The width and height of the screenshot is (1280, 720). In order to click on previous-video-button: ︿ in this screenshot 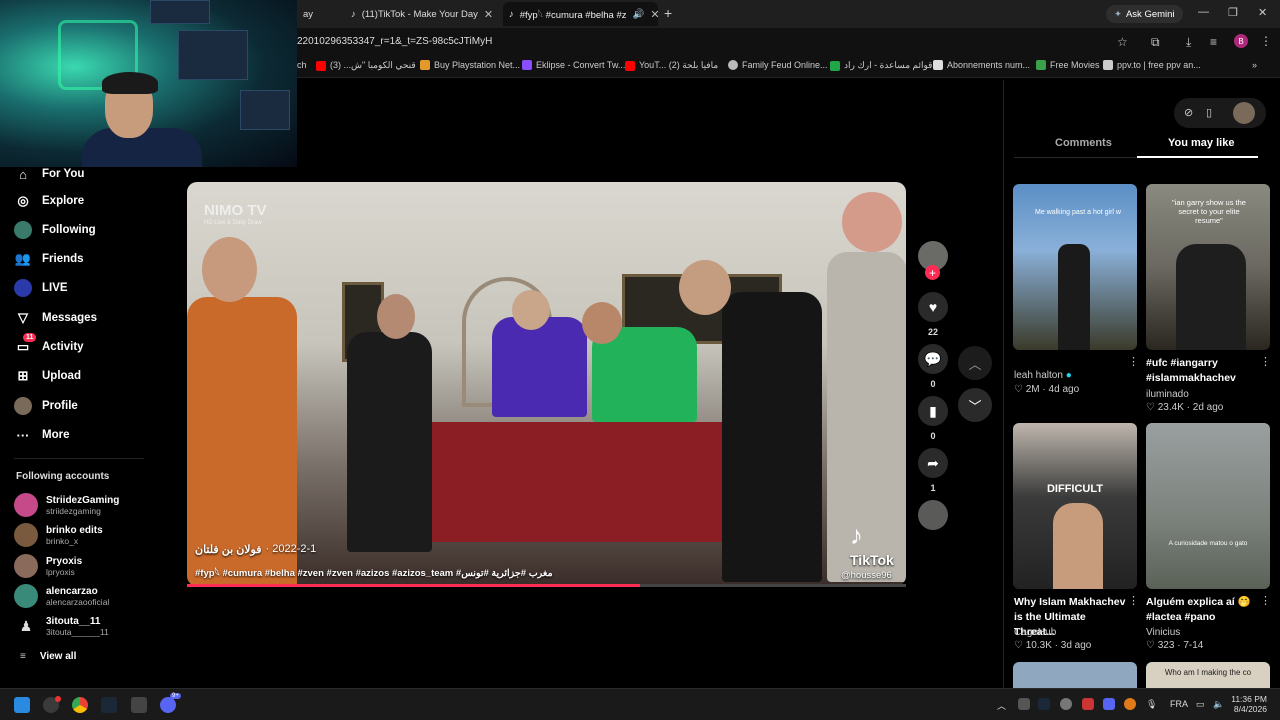, I will do `click(975, 363)`.